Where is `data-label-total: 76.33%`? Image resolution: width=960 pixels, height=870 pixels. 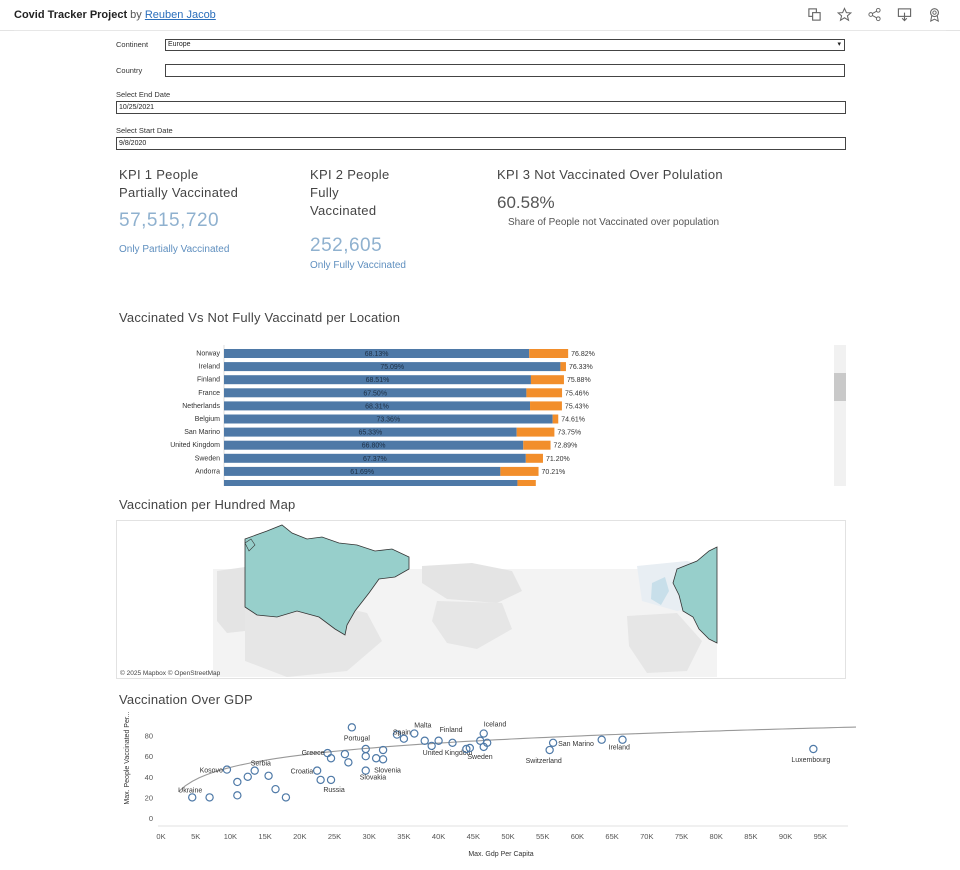 data-label-total: 76.33% is located at coordinates (581, 367).